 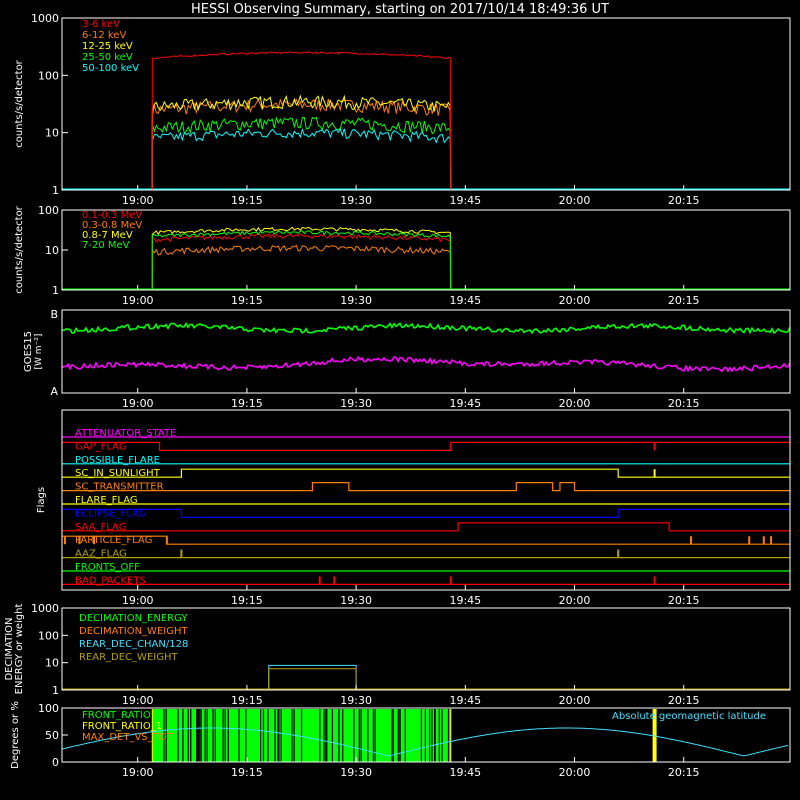 What do you see at coordinates (39, 352) in the screenshot?
I see `y-axis-unit: [W m⁻²]` at bounding box center [39, 352].